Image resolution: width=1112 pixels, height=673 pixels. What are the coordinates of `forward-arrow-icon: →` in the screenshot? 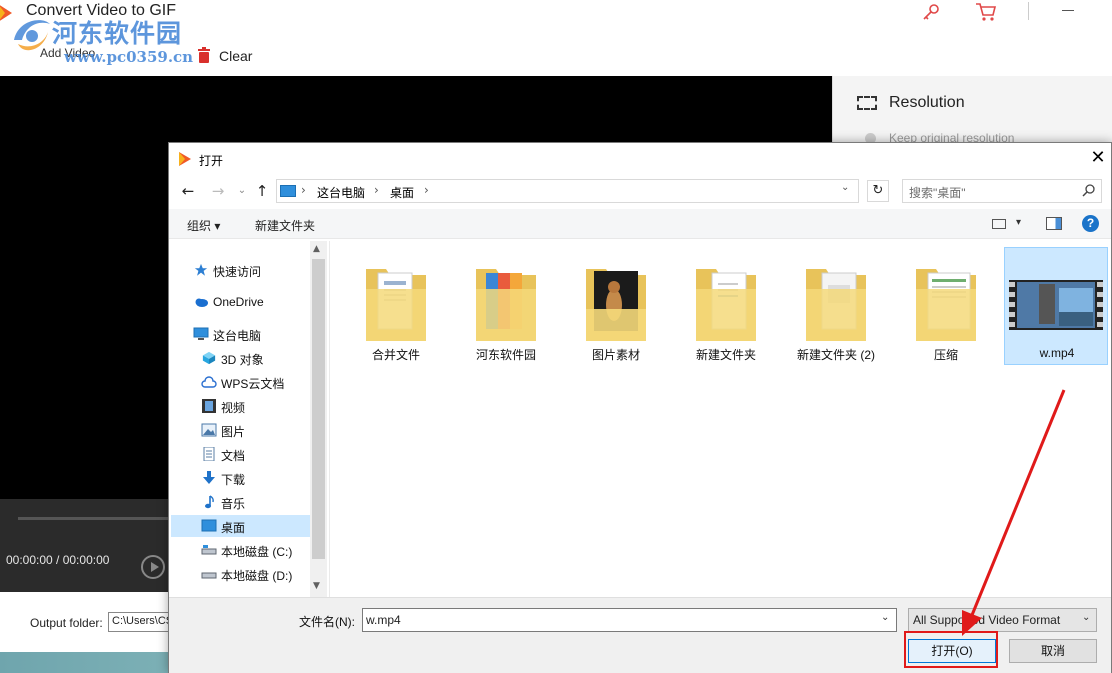 It's located at (218, 191).